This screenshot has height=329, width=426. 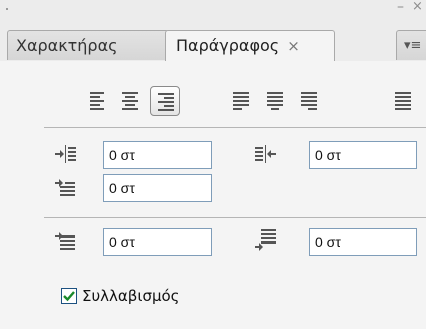 I want to click on panel-menu-button: ▾≡, so click(x=411, y=45).